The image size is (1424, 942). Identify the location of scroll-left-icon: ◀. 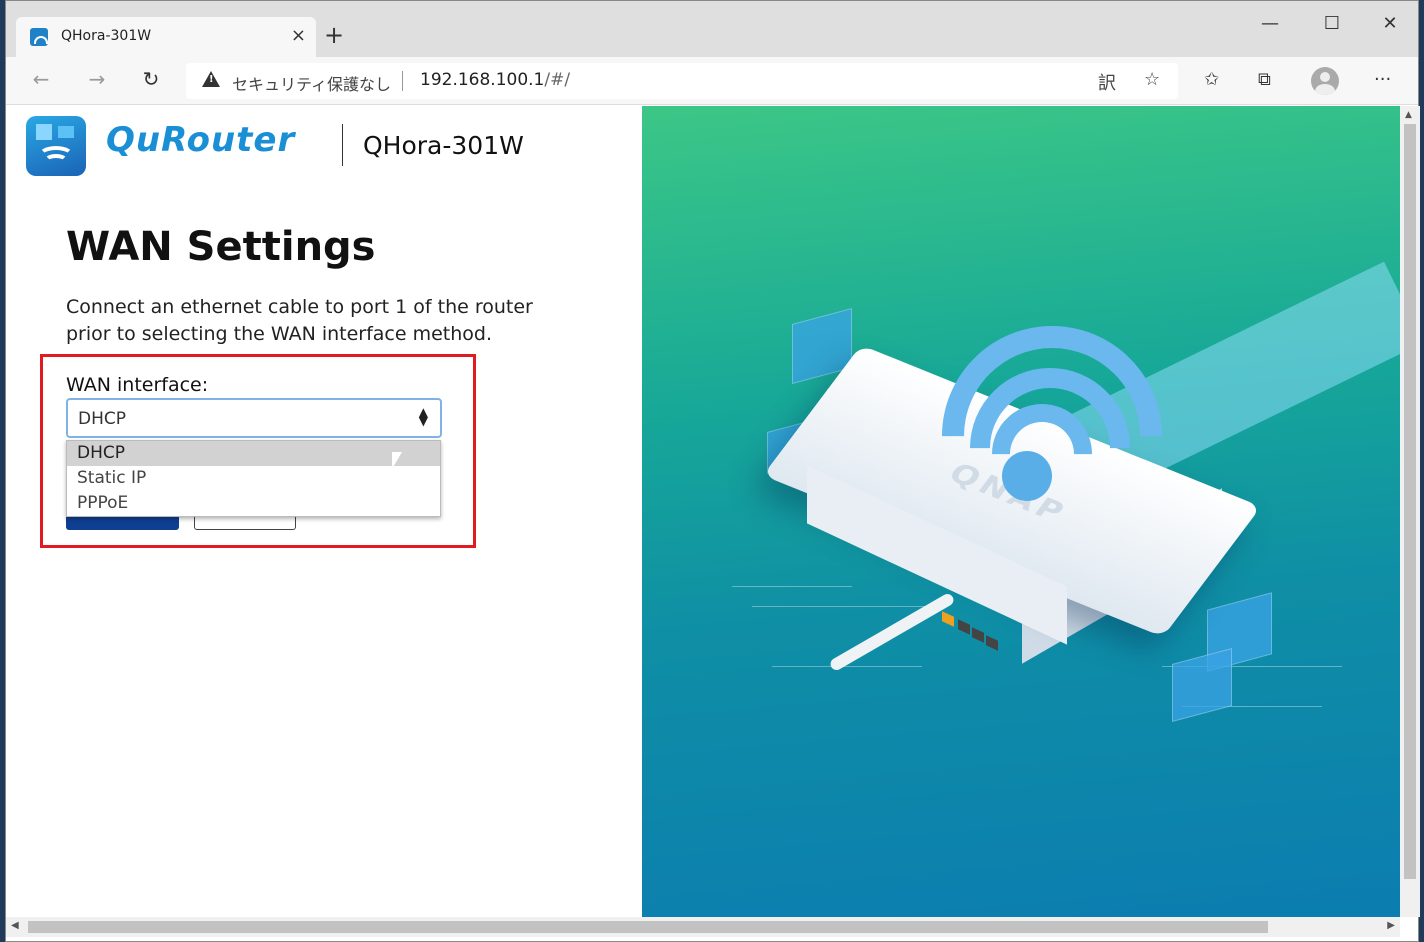
(15, 925).